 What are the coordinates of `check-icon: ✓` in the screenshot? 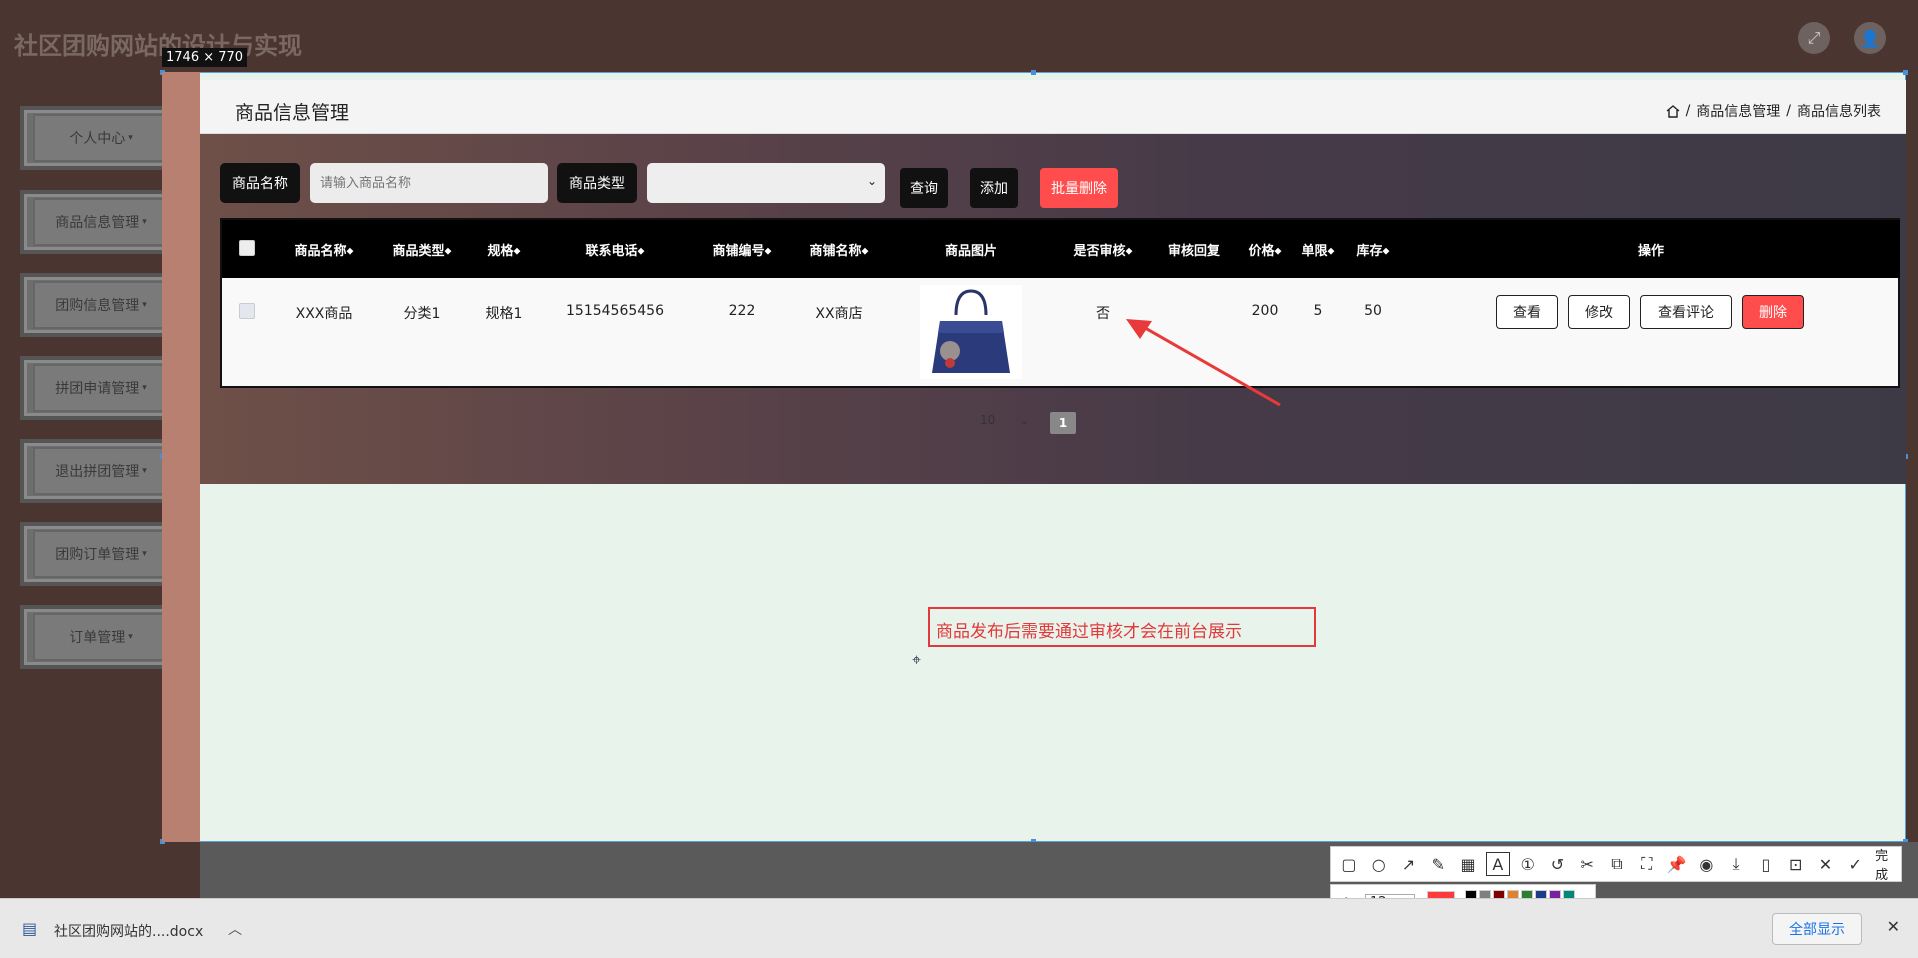 It's located at (1855, 864).